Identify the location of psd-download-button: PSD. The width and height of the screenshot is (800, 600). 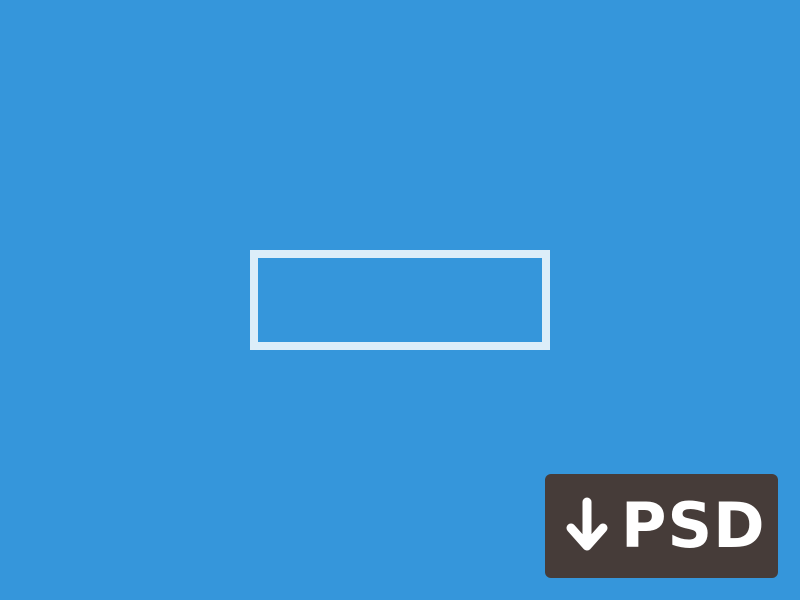
(661, 526).